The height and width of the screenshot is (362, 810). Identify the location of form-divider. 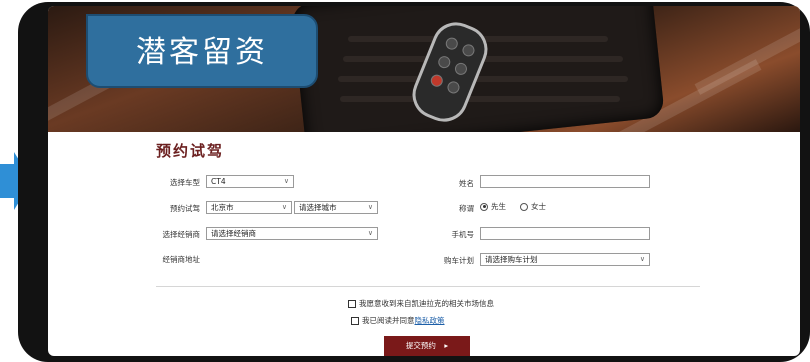
(428, 286).